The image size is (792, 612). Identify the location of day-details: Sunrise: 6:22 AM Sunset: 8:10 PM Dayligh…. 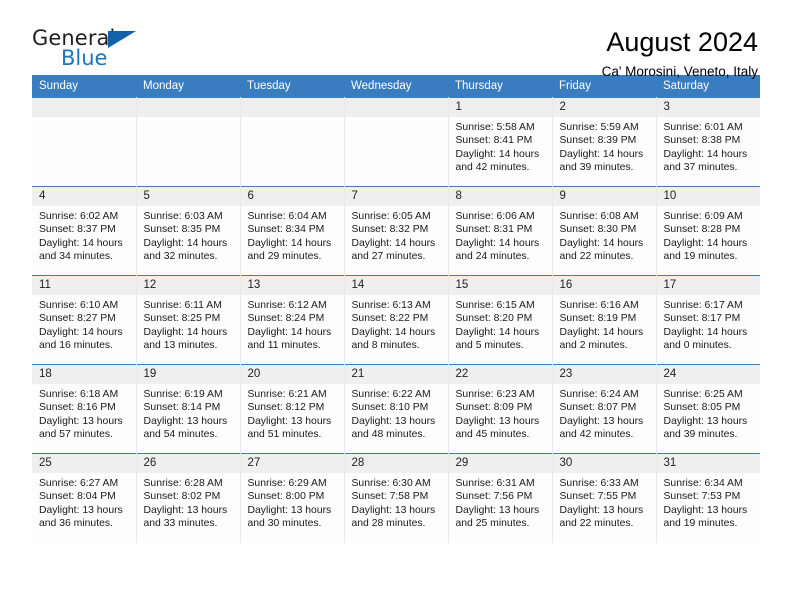
(396, 413).